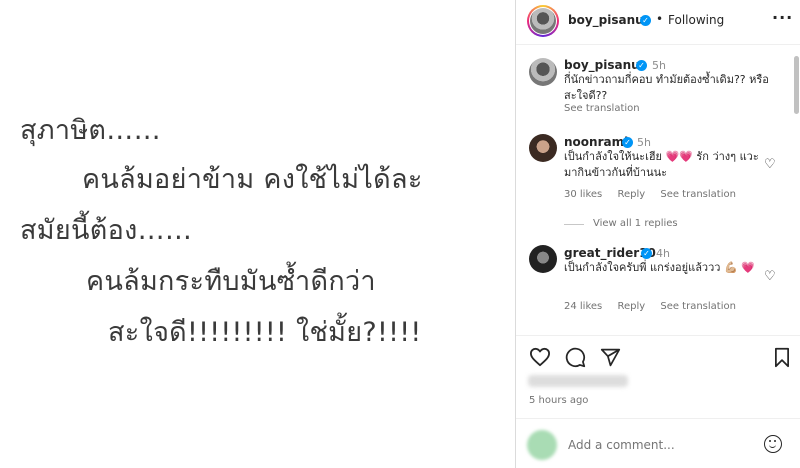 Image resolution: width=800 pixels, height=468 pixels. I want to click on post-header: boy_pisanu ✓ • Following ···, so click(658, 22).